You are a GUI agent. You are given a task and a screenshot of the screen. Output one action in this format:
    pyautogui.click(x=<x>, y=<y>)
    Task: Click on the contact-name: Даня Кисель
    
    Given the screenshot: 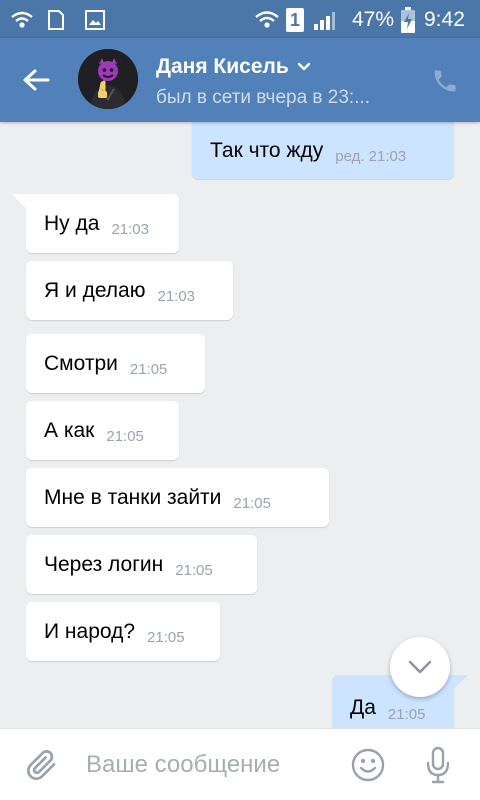 What is the action you would take?
    pyautogui.click(x=222, y=66)
    